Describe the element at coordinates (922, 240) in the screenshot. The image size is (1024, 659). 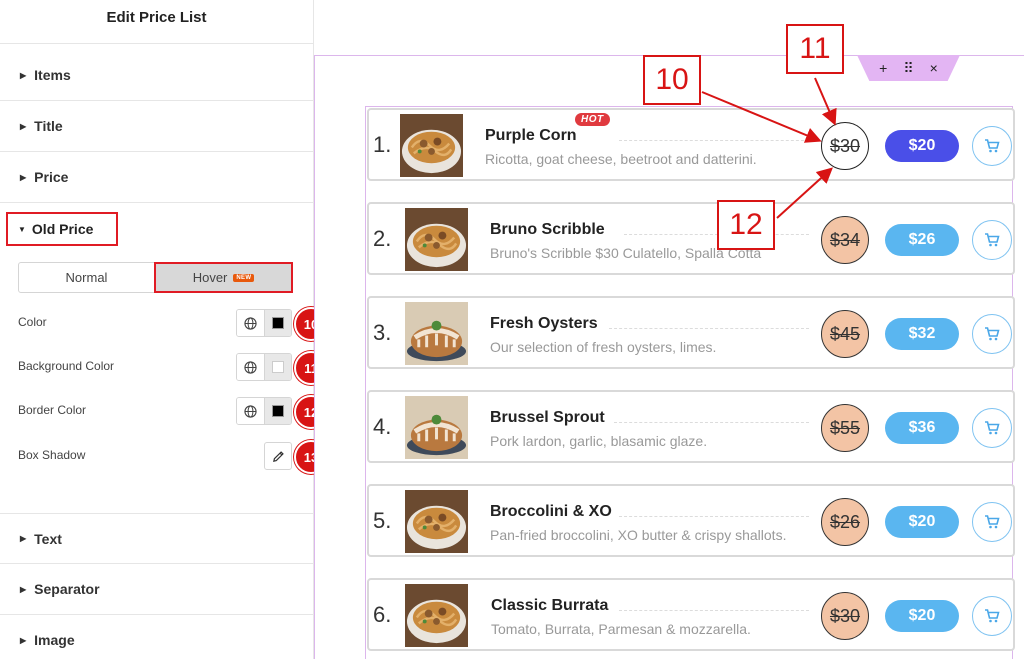
I see `price-button: $26` at that location.